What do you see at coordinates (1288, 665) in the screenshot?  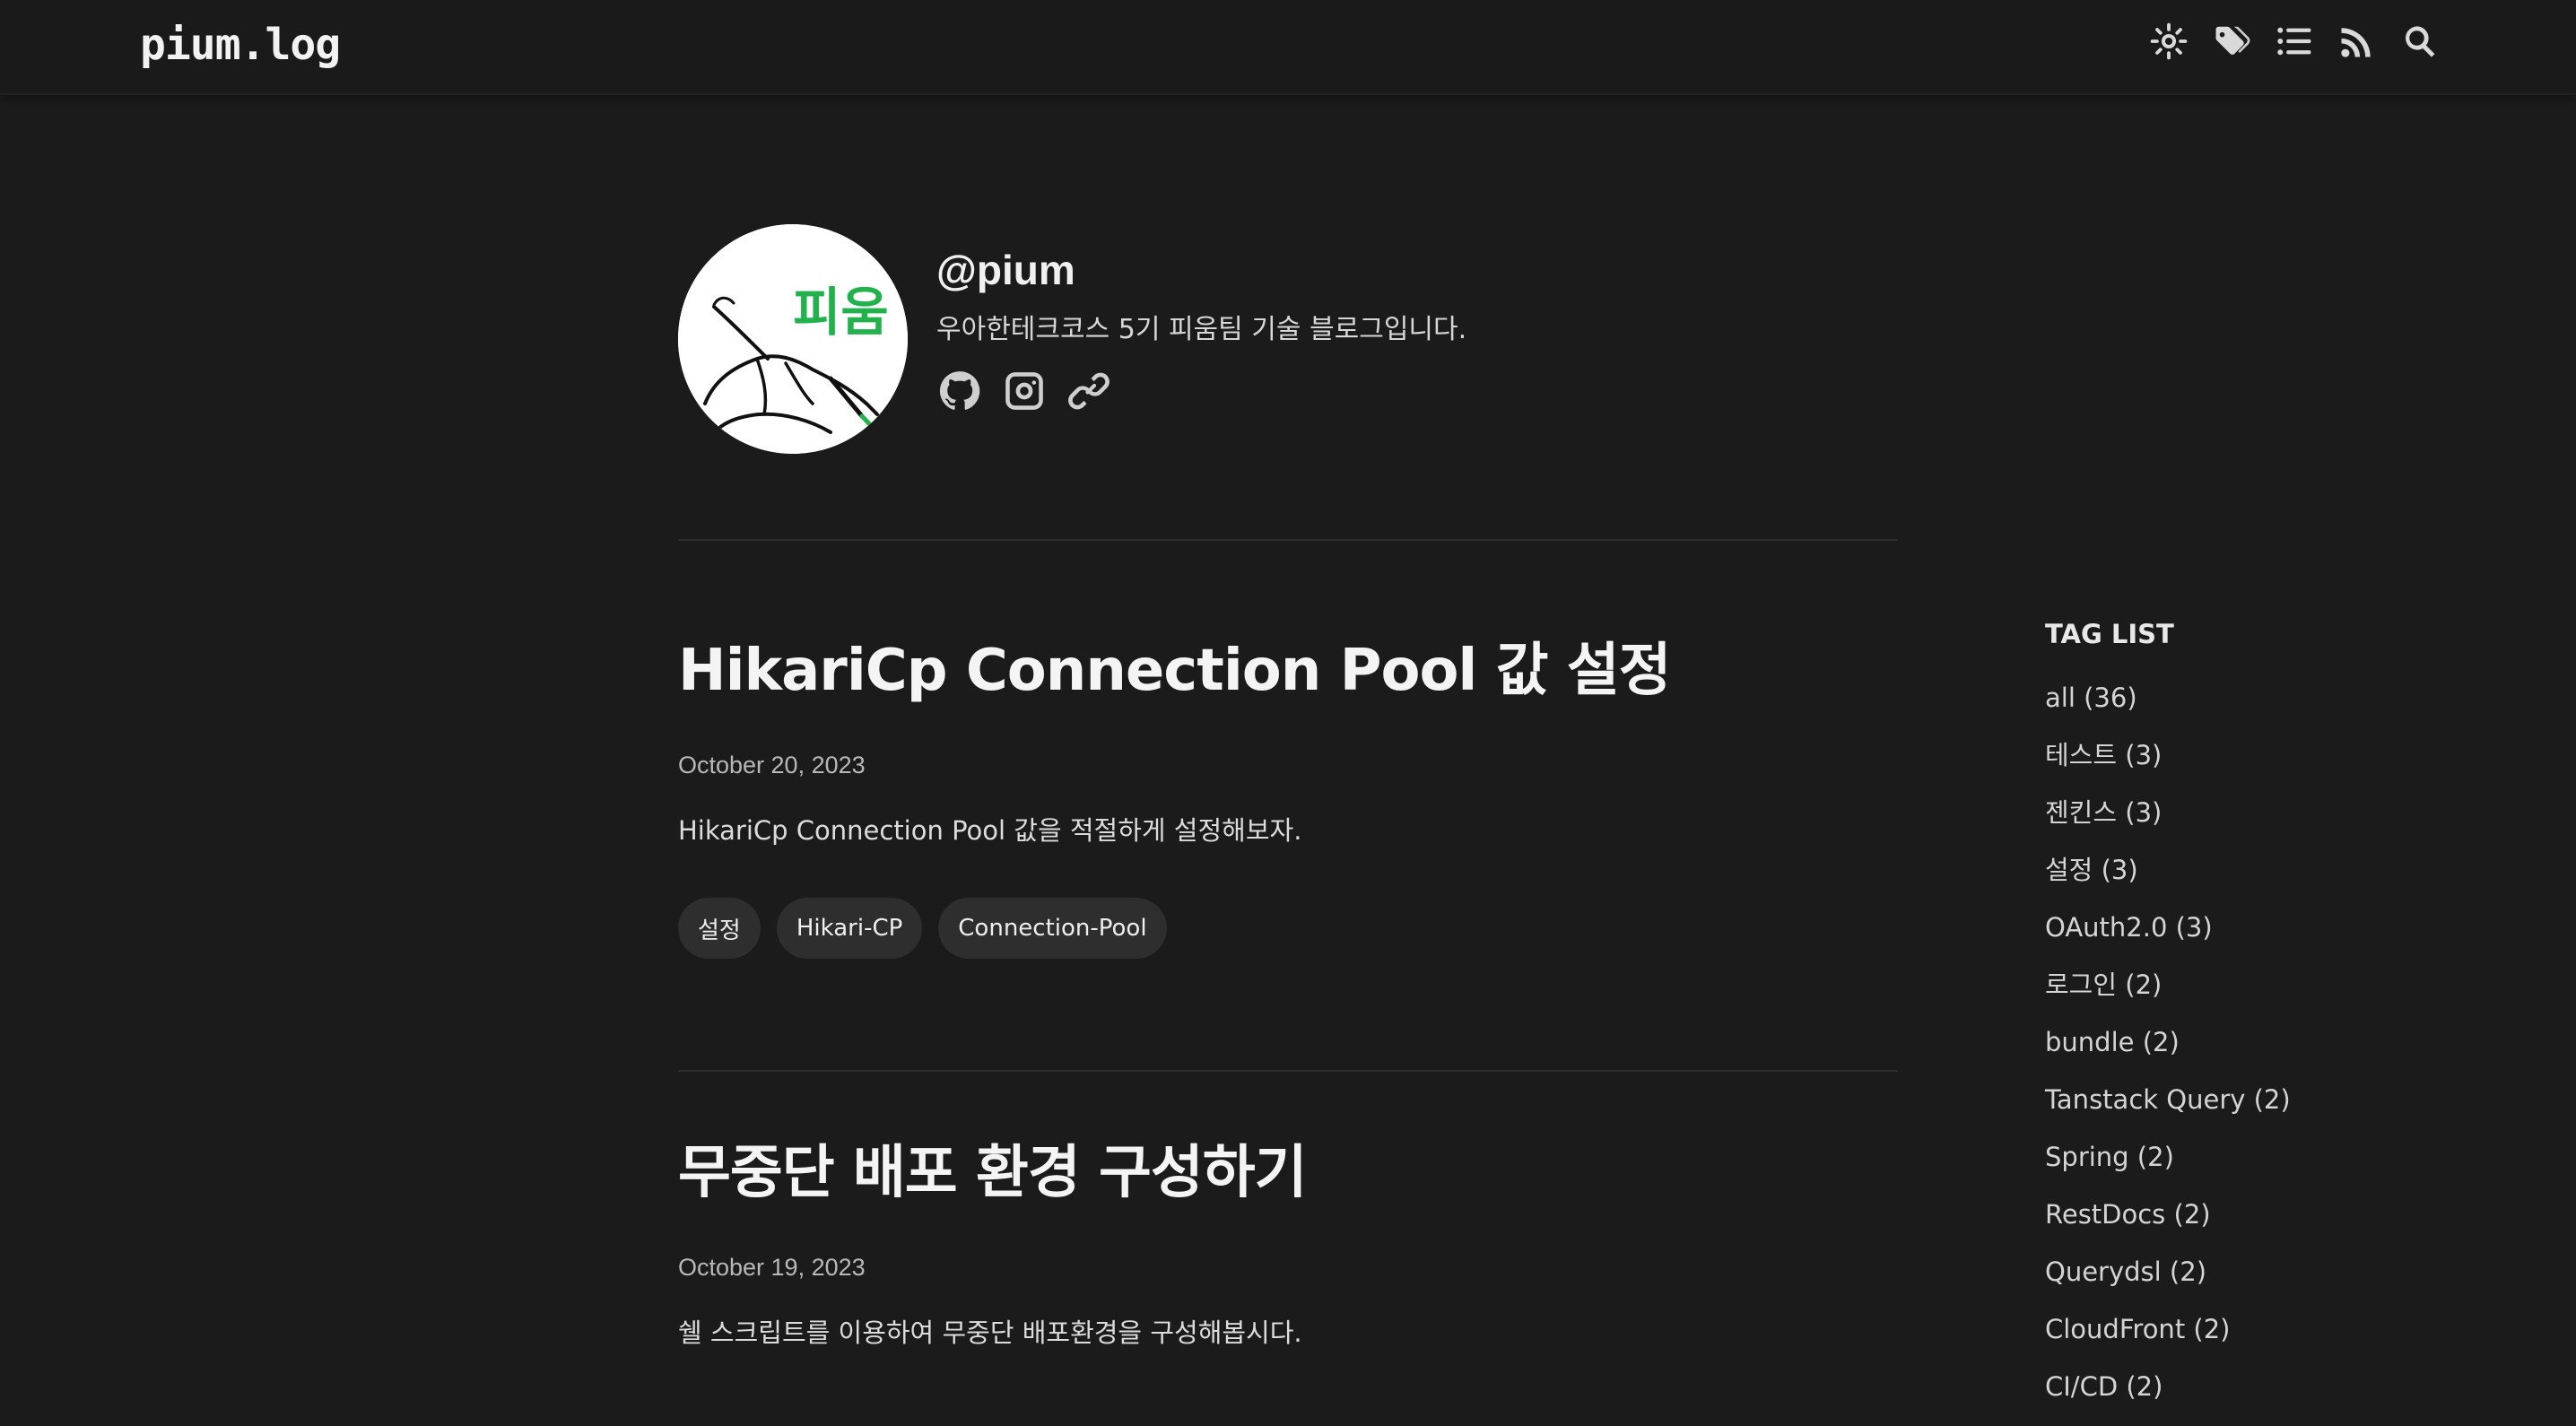 I see `post-title: HikariCp Connection Pool 값 설정` at bounding box center [1288, 665].